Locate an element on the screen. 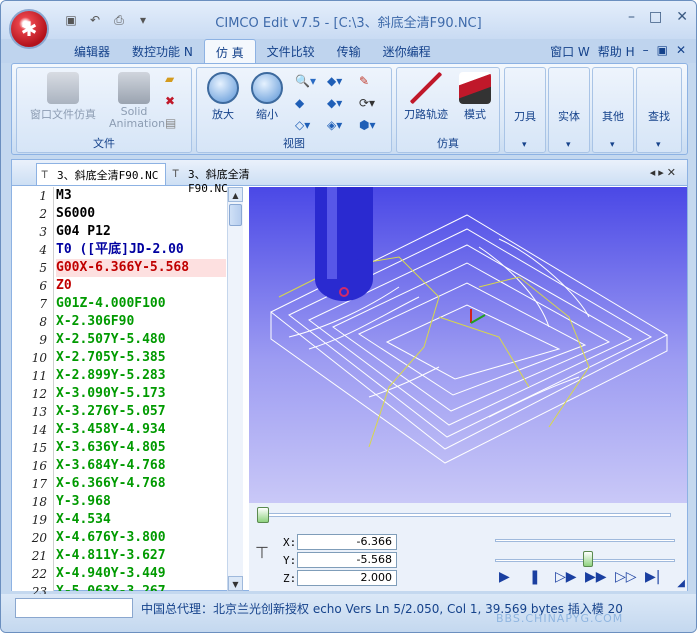 Image resolution: width=697 pixels, height=633 pixels. animation-label: Animation is located at coordinates (137, 123).